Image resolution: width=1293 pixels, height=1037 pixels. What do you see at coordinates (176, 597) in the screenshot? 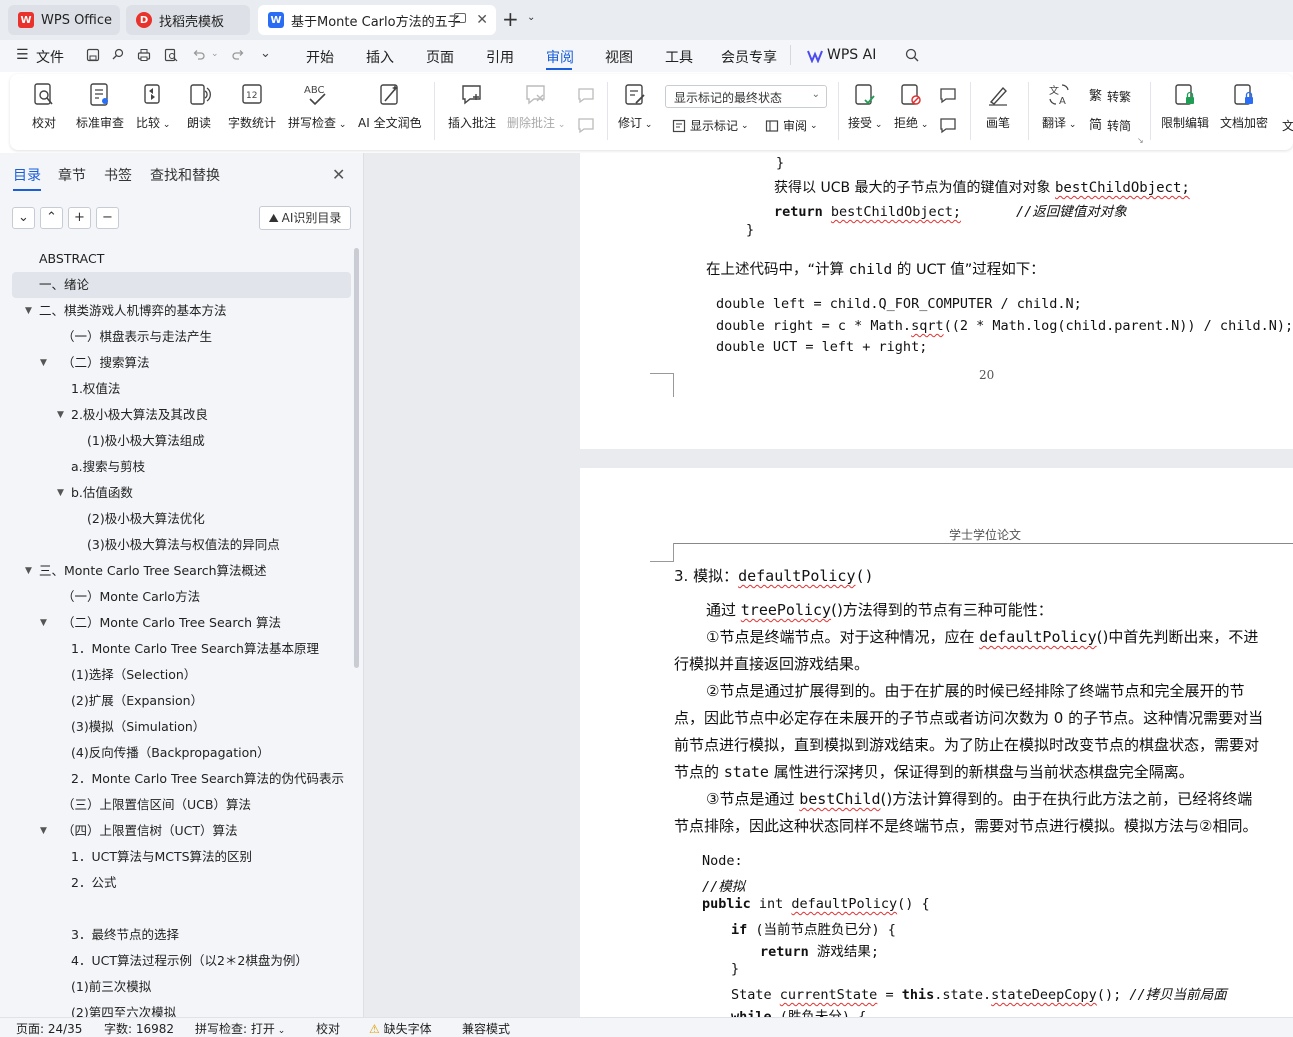
I see `toc-item: （一）Monte Carlo方法` at bounding box center [176, 597].